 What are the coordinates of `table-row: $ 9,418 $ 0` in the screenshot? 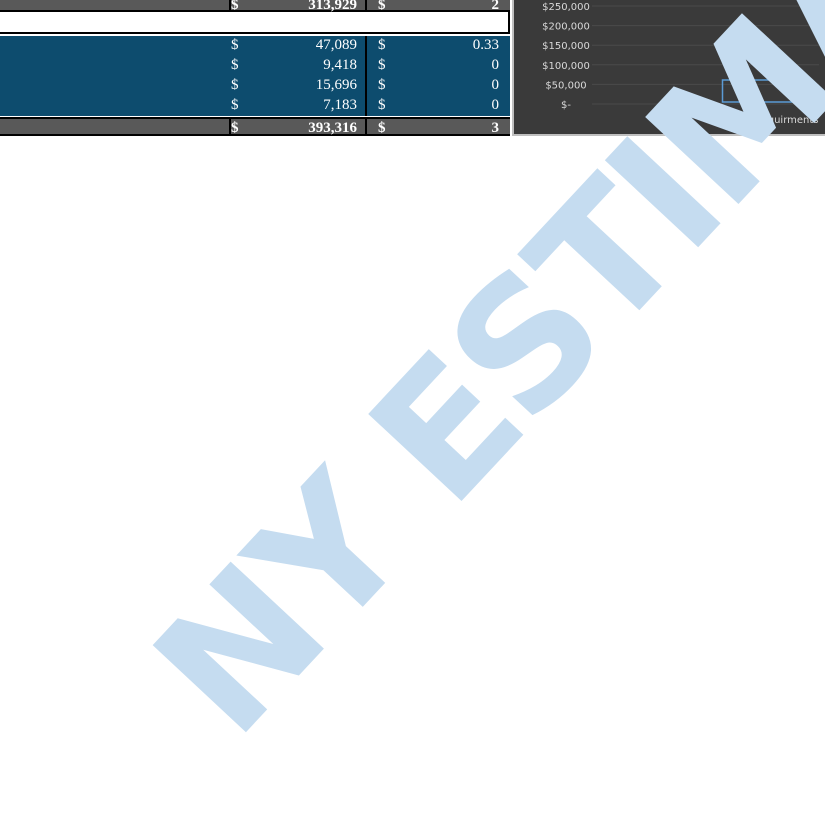 It's located at (255, 66).